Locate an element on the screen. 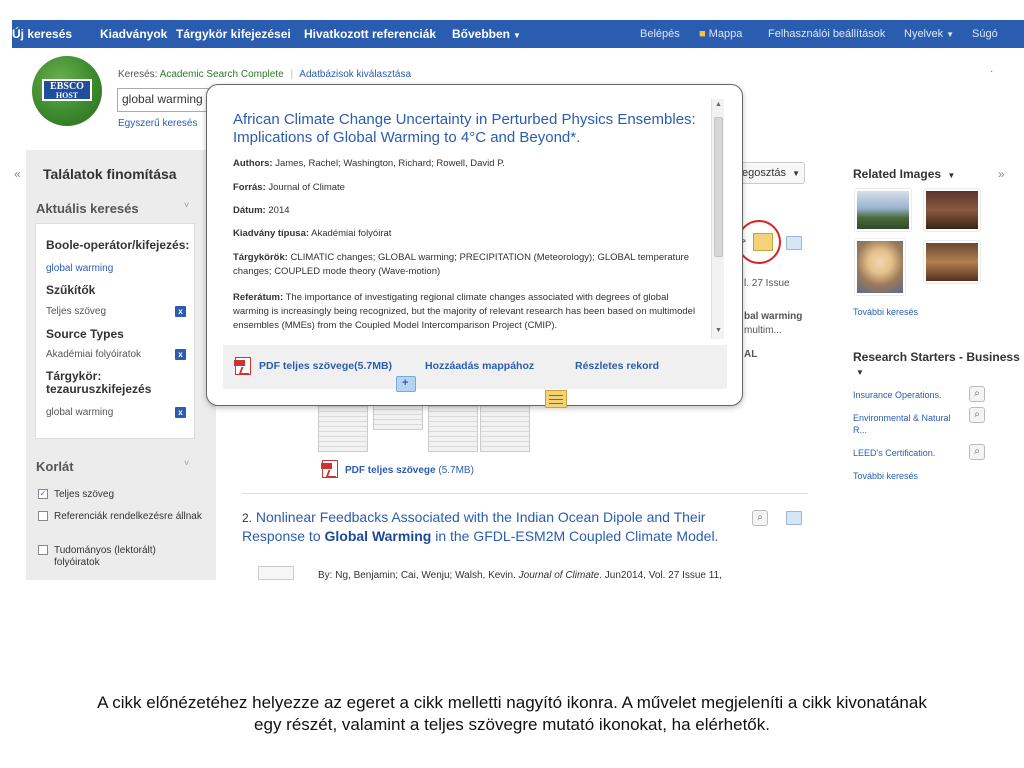 The width and height of the screenshot is (1024, 768). popup-pdf-link: PDF teljes szövege(5.7MB) is located at coordinates (325, 366).